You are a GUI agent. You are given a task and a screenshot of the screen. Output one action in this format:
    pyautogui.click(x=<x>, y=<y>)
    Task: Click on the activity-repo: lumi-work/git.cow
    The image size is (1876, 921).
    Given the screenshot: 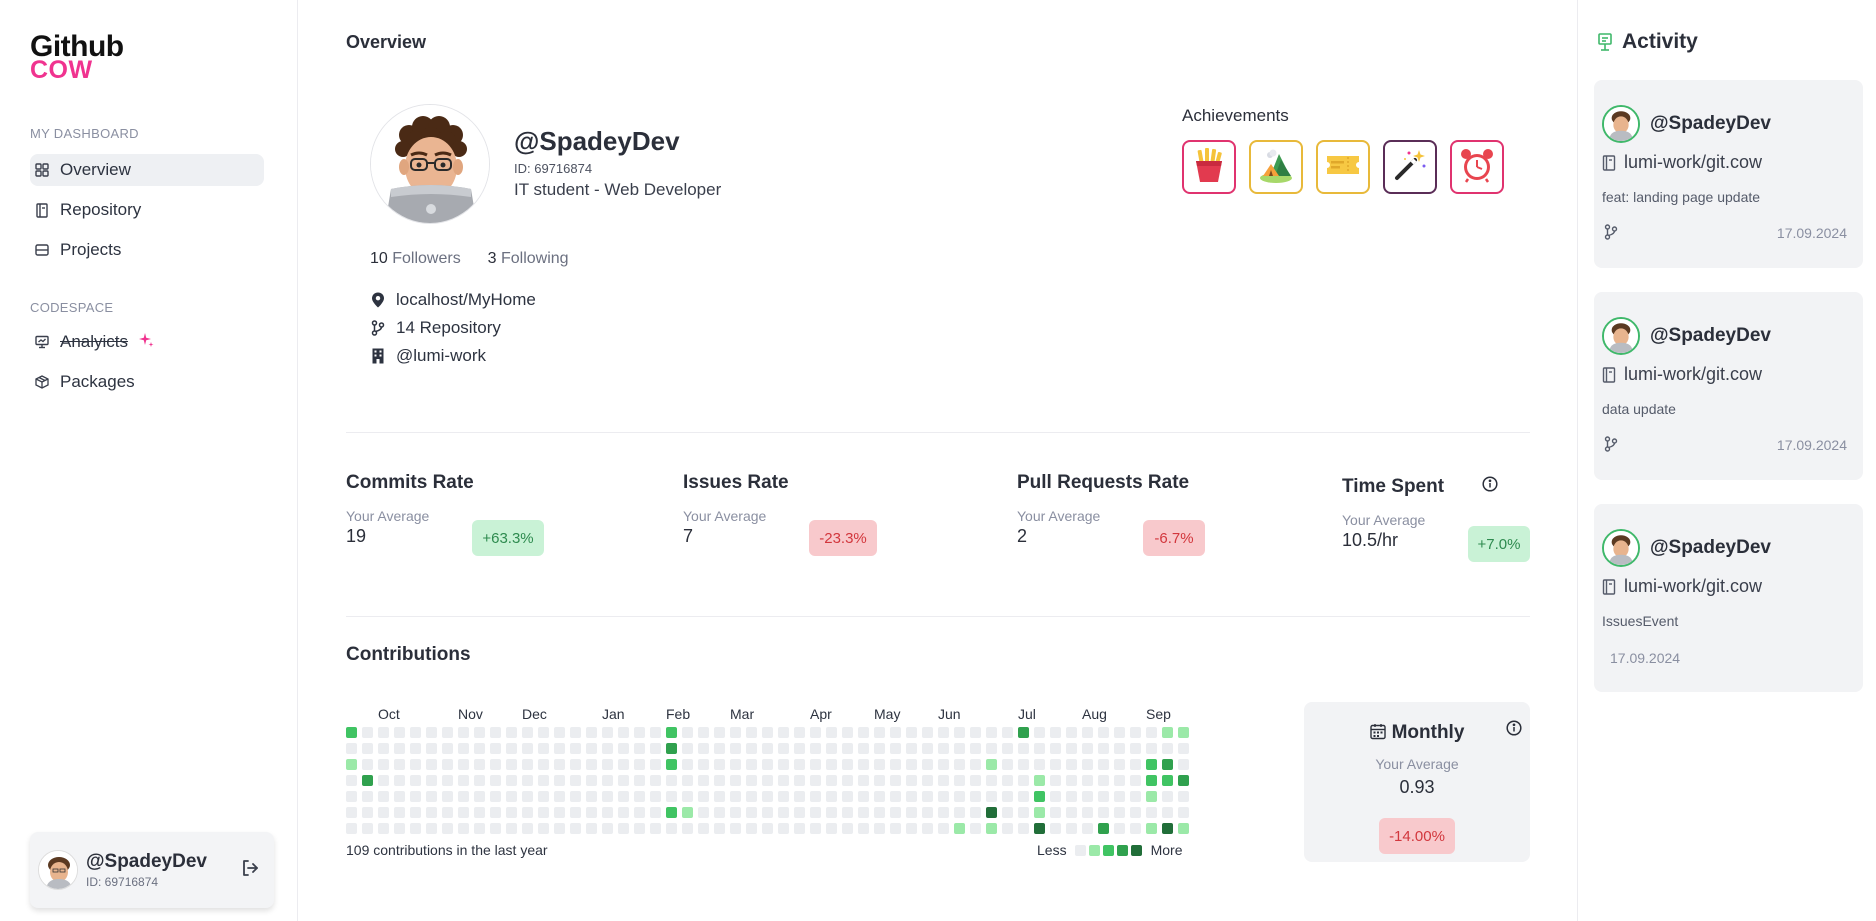 What is the action you would take?
    pyautogui.click(x=1682, y=374)
    